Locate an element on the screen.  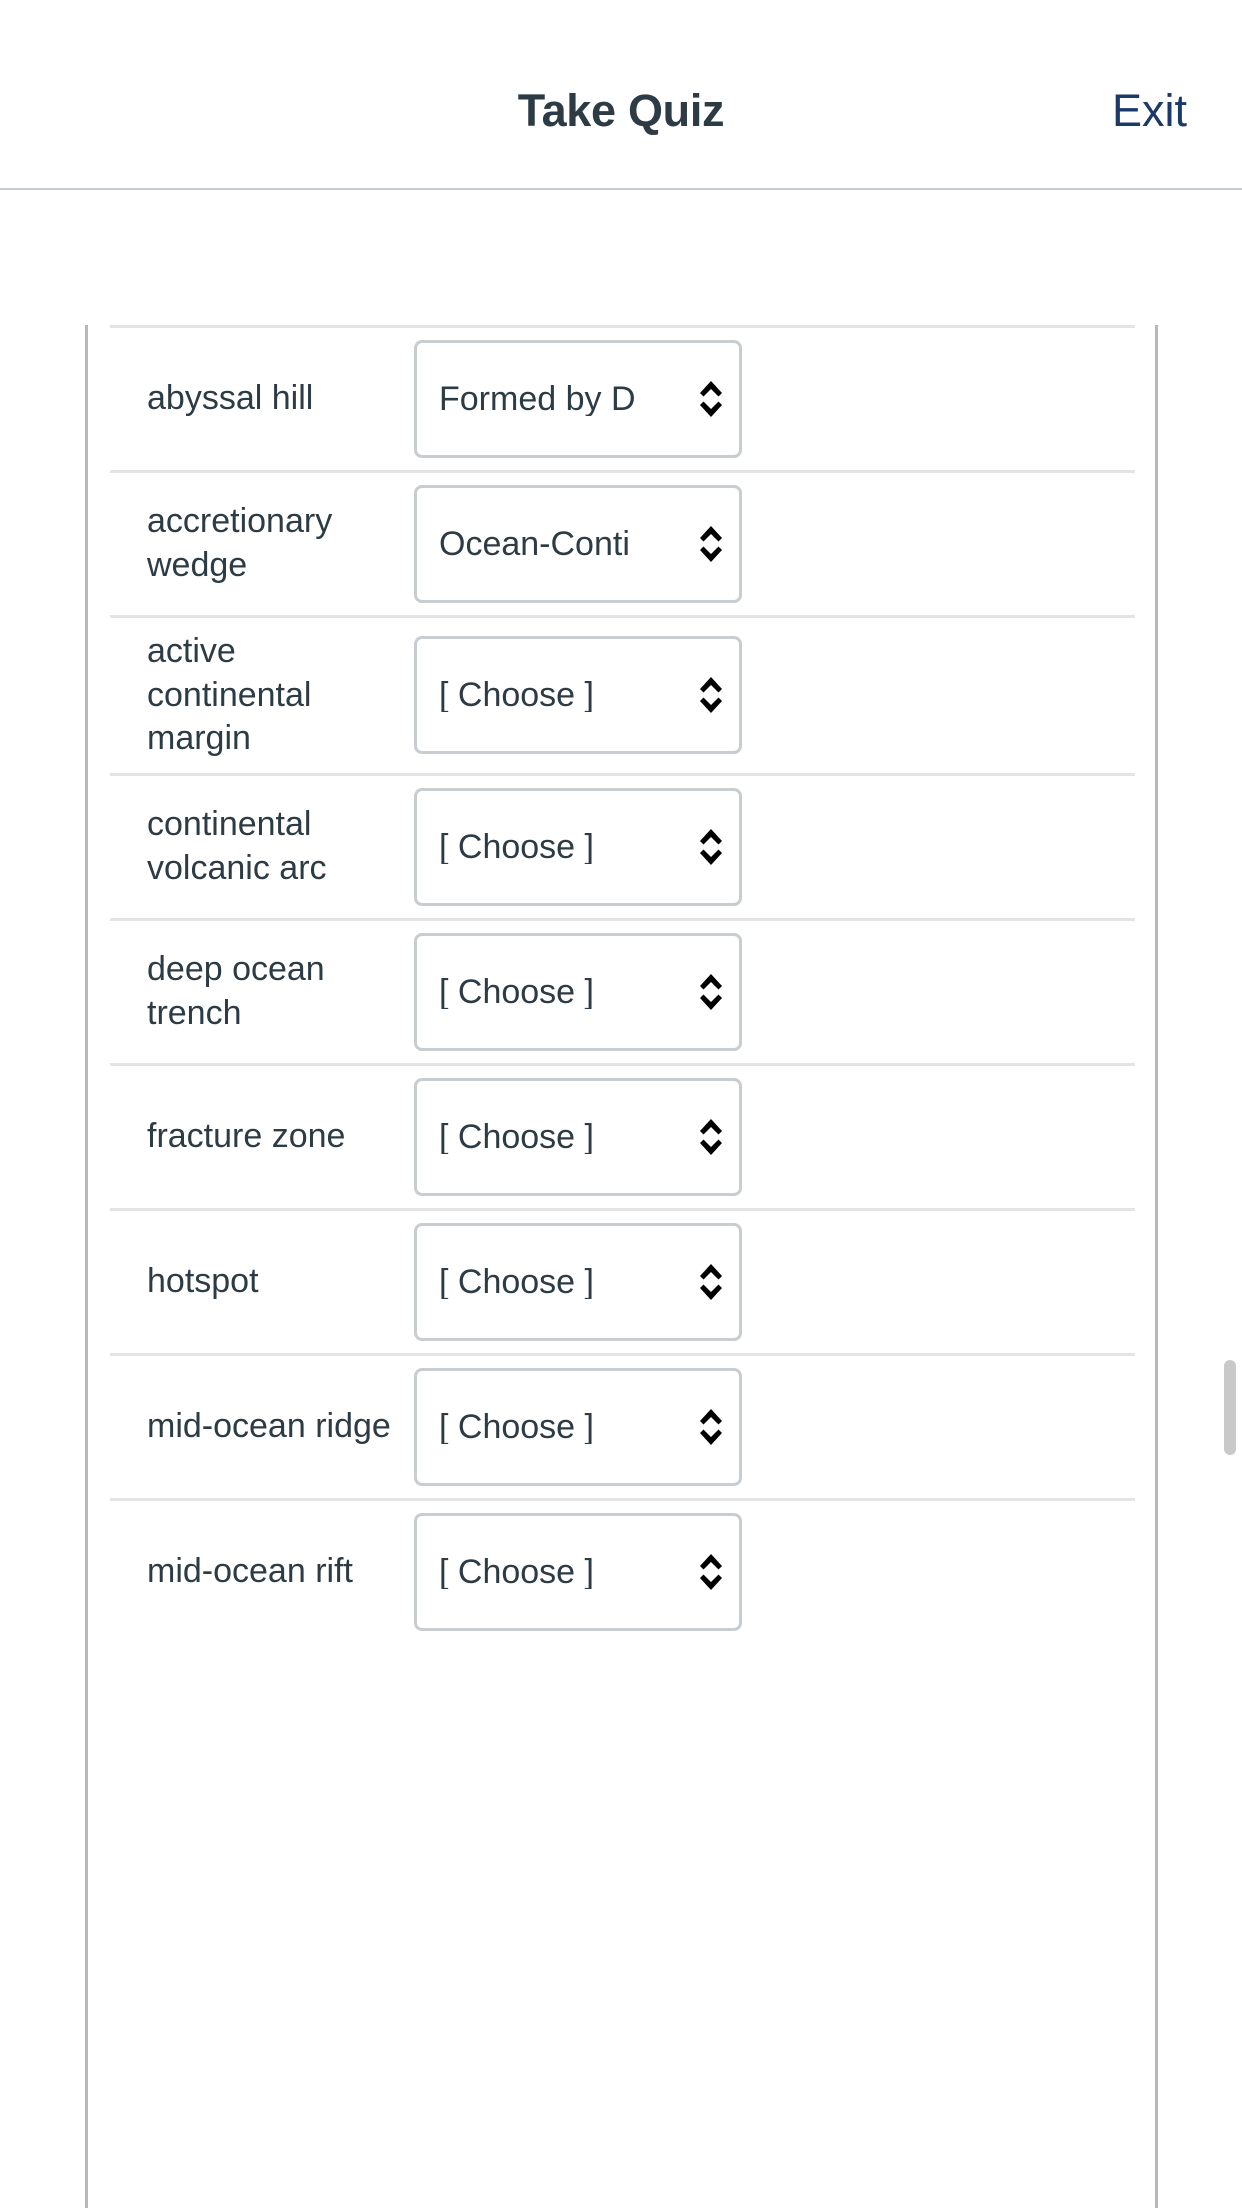
match-term-label: mid-ocean rift is located at coordinates (250, 1570).